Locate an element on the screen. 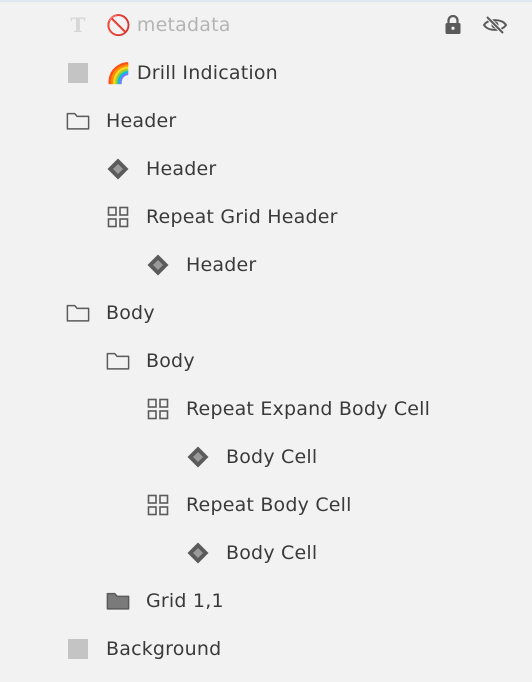 The width and height of the screenshot is (532, 682). layer-label: Drill Indication is located at coordinates (207, 73).